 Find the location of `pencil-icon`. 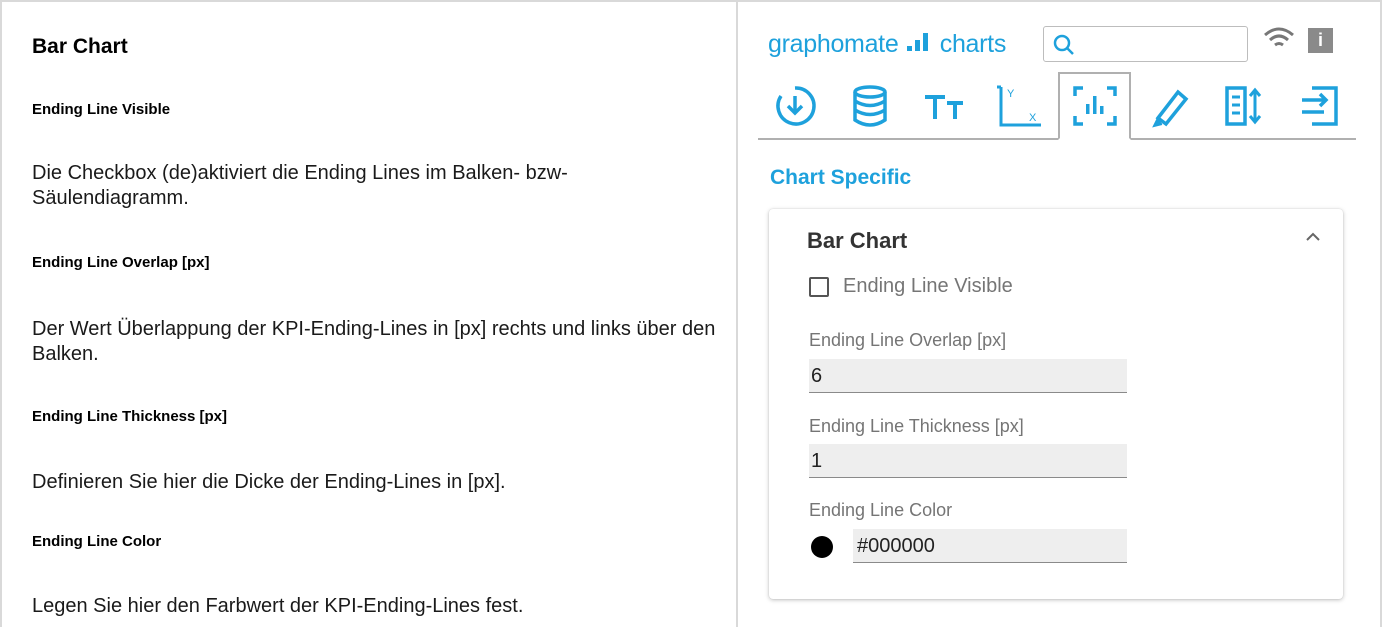

pencil-icon is located at coordinates (1169, 108).